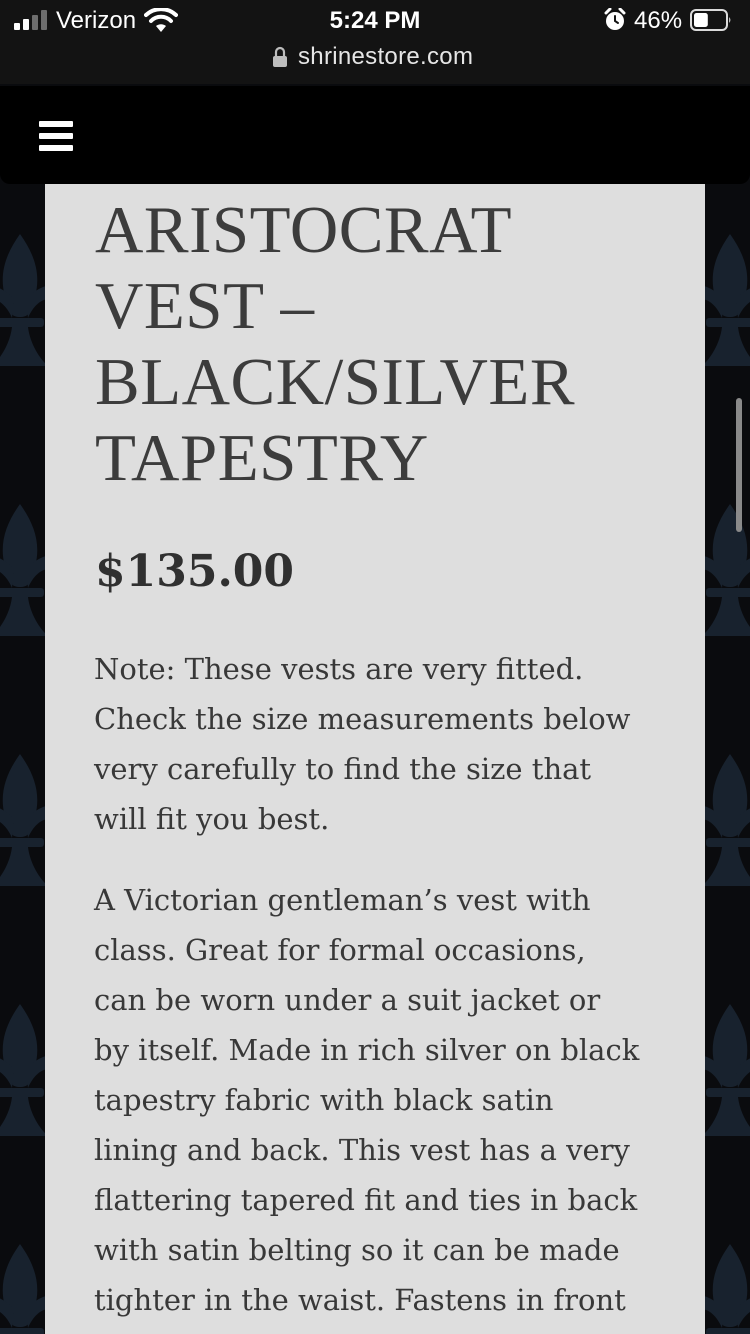 This screenshot has height=1334, width=750. What do you see at coordinates (360, 1300) in the screenshot?
I see `product-description-line: tighter in the waist. Fastens in front` at bounding box center [360, 1300].